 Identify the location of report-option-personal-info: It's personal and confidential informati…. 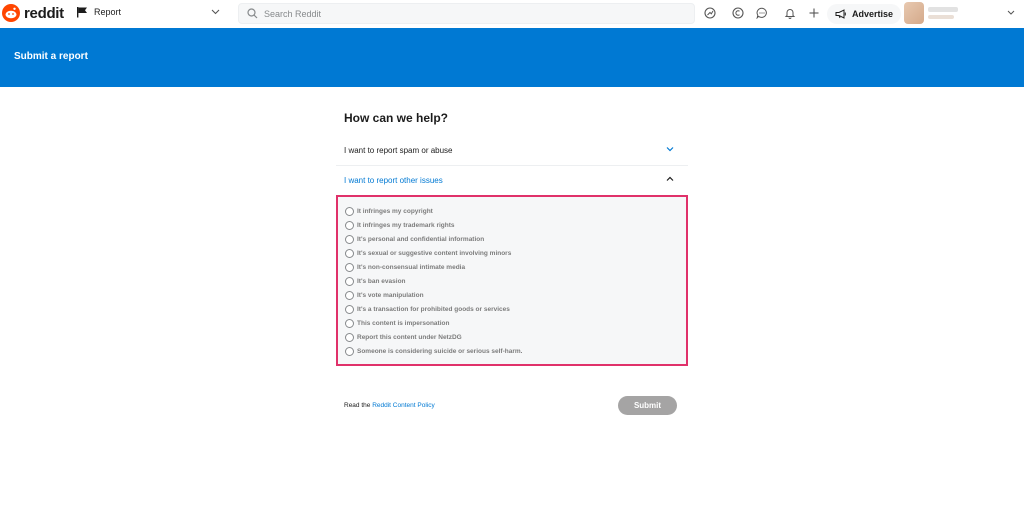
(414, 239).